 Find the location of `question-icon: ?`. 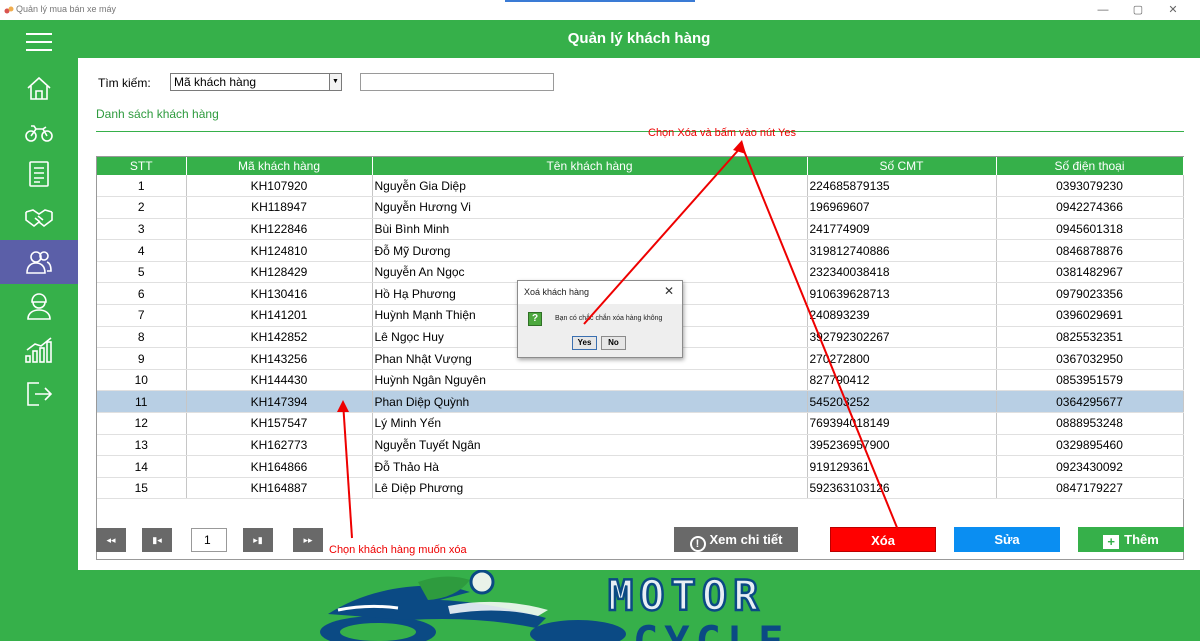

question-icon: ? is located at coordinates (535, 319).